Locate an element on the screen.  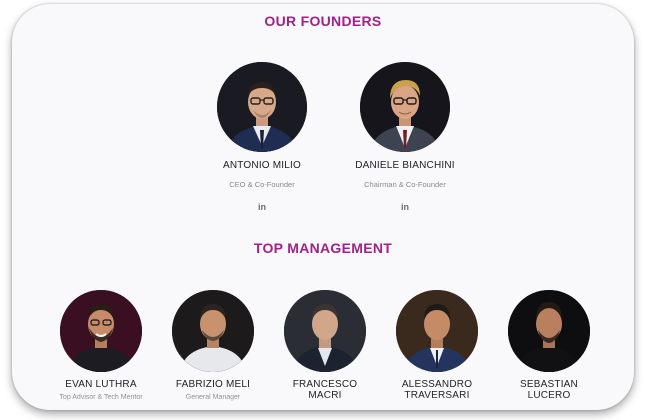
manager-card: ALESSANDRO TRAVERSARI is located at coordinates (437, 345).